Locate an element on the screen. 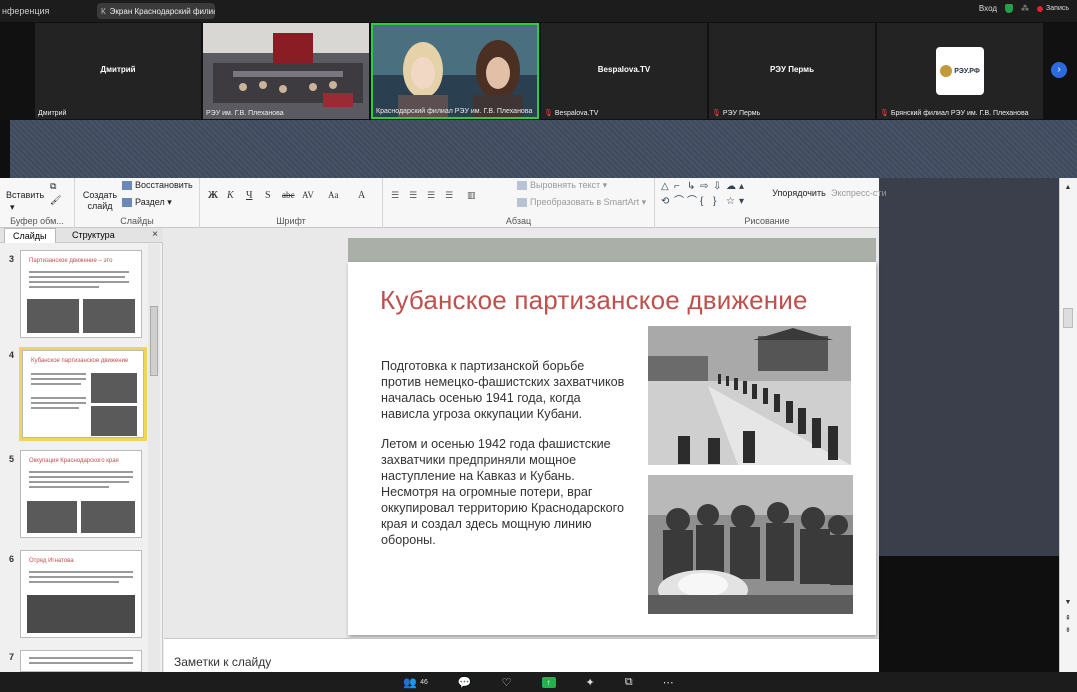  align-right-icon: ☰ is located at coordinates (431, 195).